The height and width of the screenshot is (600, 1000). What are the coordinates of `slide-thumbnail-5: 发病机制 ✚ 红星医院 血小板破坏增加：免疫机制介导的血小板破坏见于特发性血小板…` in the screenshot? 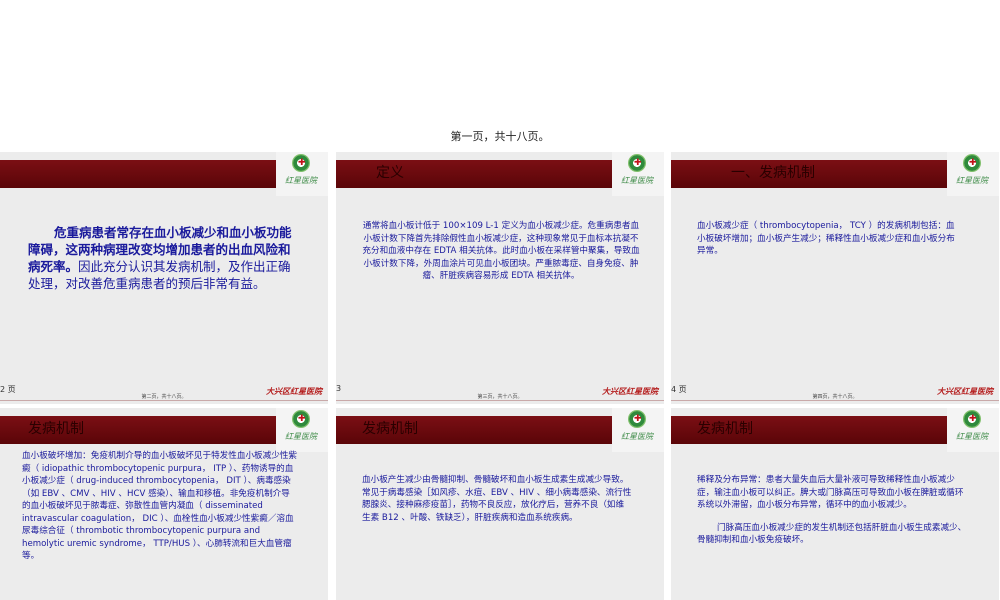 It's located at (164, 504).